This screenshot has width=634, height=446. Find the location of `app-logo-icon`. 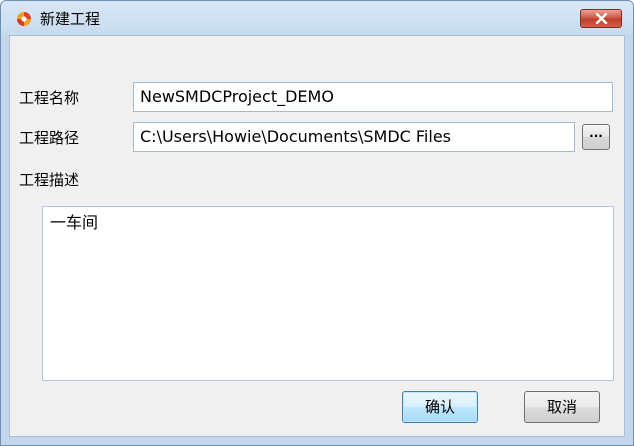

app-logo-icon is located at coordinates (24, 19).